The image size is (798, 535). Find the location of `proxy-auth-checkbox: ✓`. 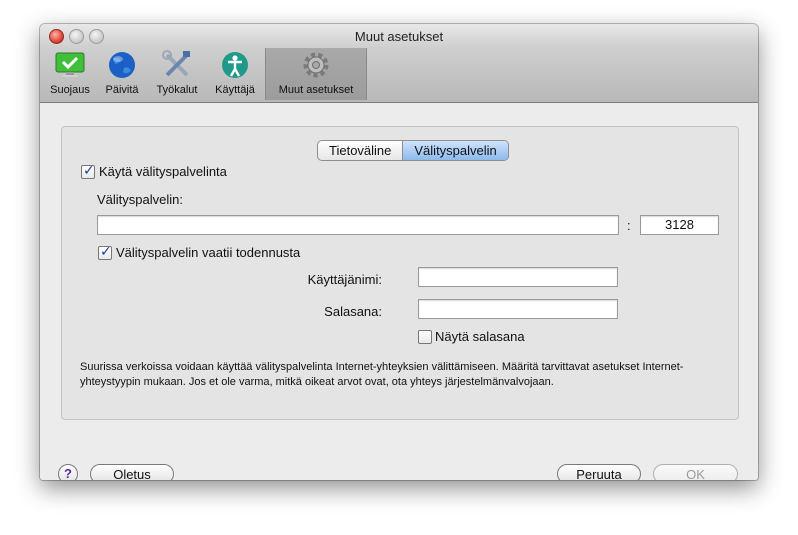

proxy-auth-checkbox: ✓ is located at coordinates (105, 251).